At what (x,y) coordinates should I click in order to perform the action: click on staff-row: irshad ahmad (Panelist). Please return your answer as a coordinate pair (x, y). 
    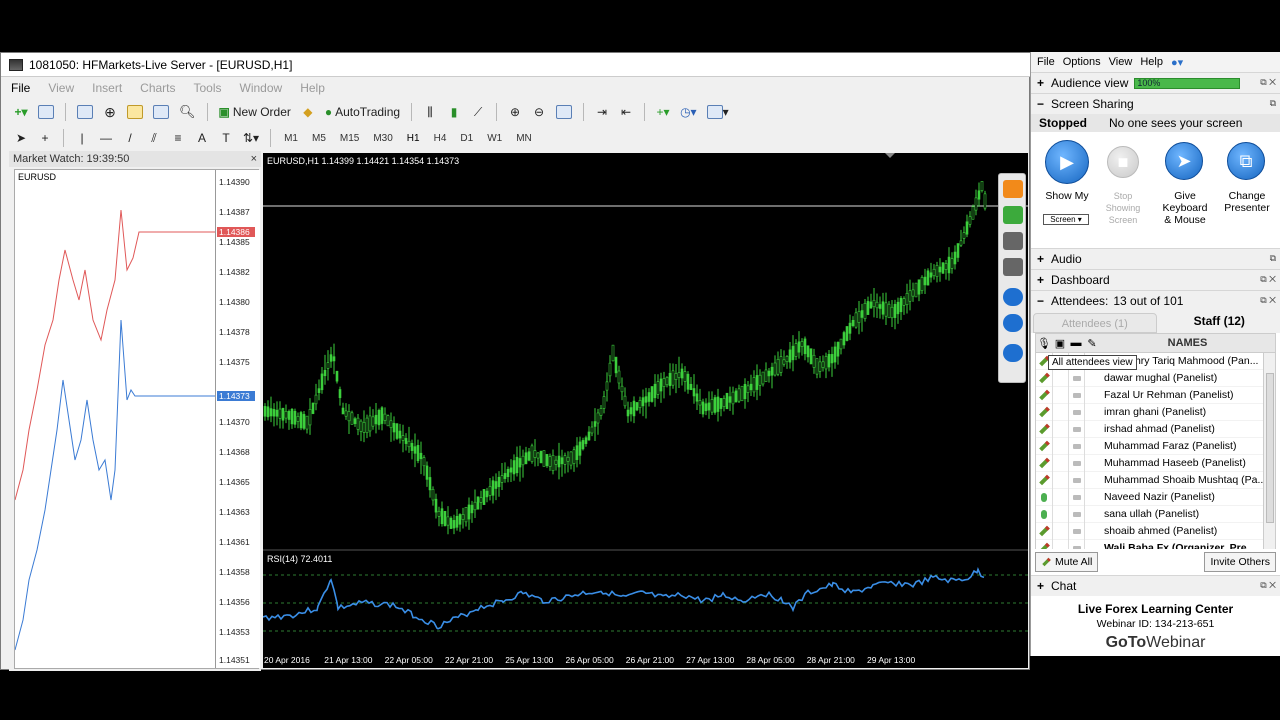
    Looking at the image, I should click on (1155, 429).